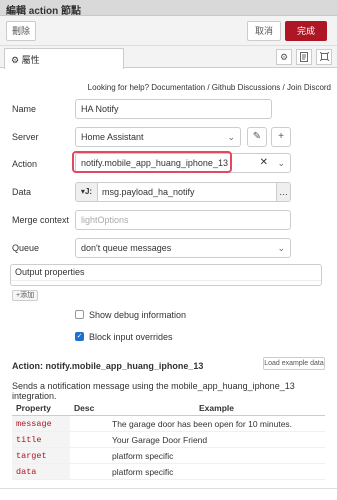  I want to click on cancel-button: 取消, so click(264, 31).